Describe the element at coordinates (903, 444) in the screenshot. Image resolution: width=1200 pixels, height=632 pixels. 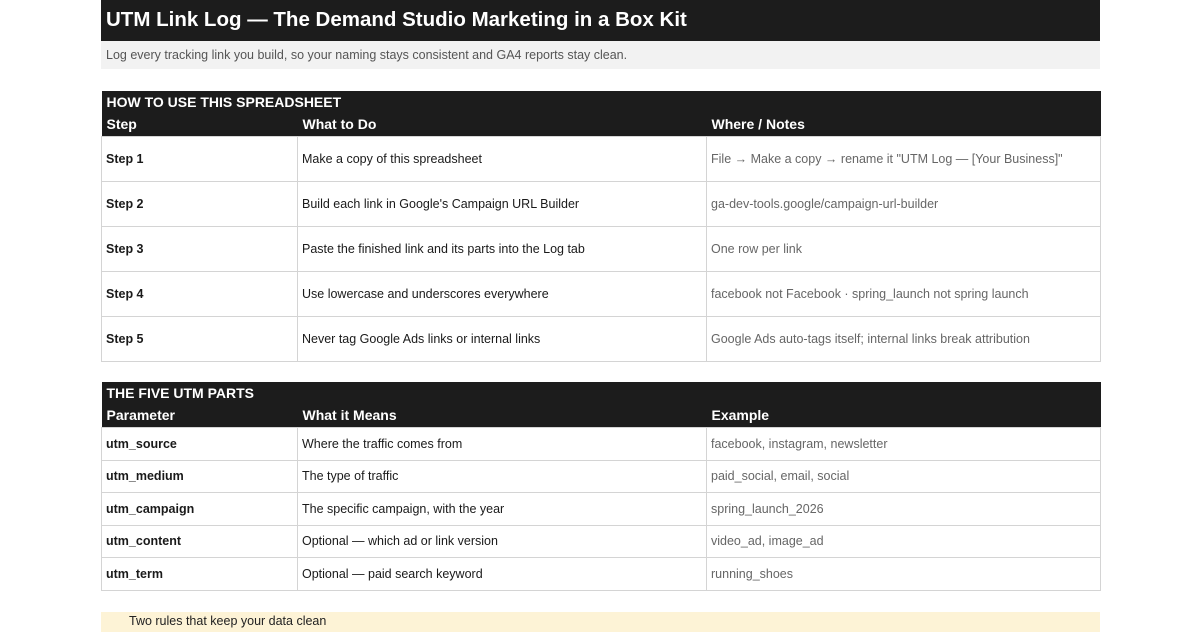
I see `example-cell: facebook, instagram, newsletter` at that location.